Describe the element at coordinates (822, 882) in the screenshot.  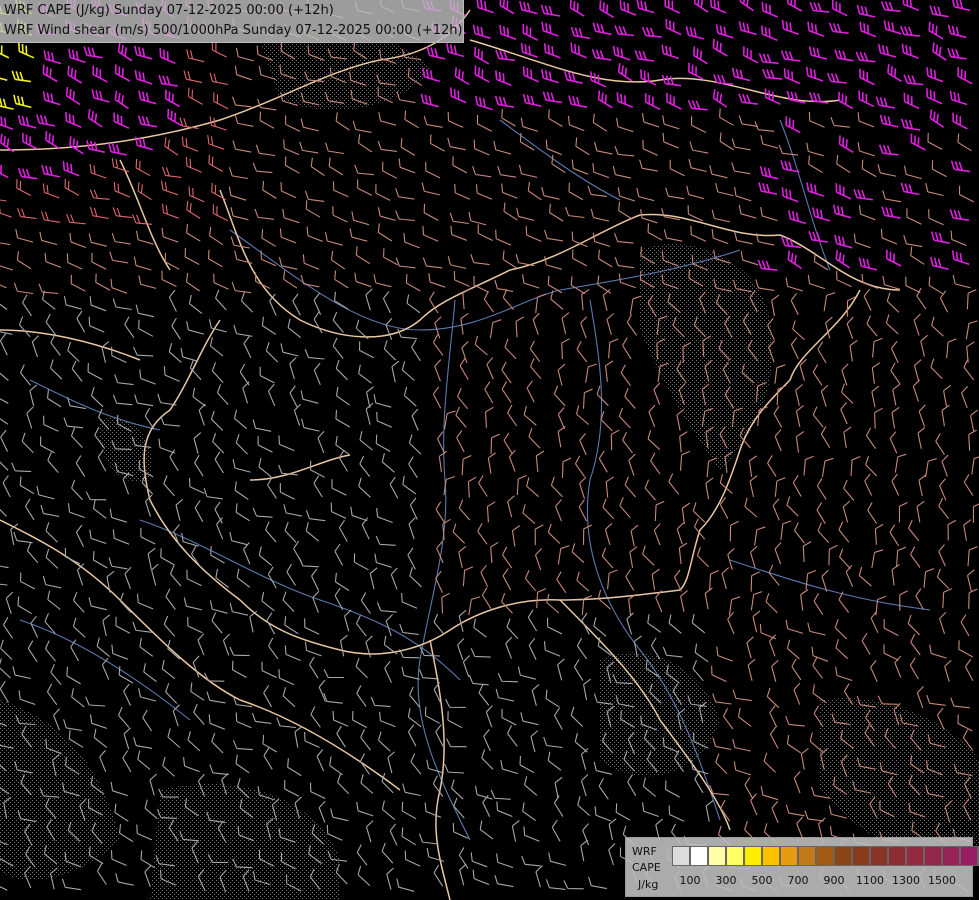
I see `legend-ticks: 100 300 500 700 900 1100 1300 1500` at that location.